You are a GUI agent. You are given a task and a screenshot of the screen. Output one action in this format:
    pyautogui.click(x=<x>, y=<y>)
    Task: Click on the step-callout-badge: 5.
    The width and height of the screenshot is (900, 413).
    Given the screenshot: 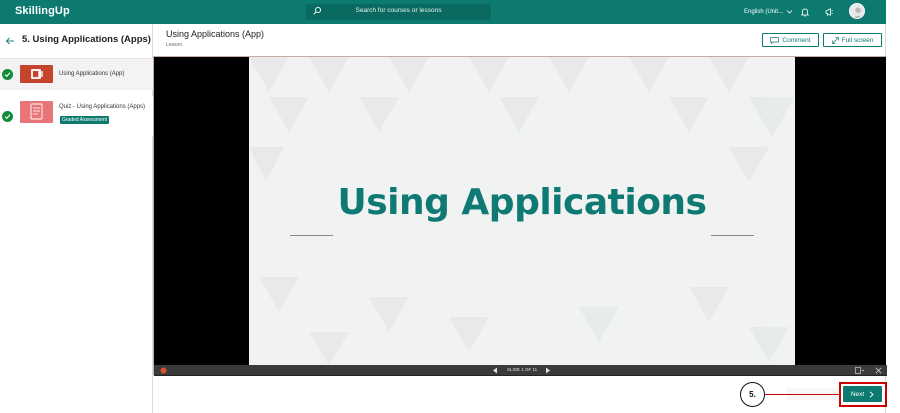 What is the action you would take?
    pyautogui.click(x=752, y=394)
    